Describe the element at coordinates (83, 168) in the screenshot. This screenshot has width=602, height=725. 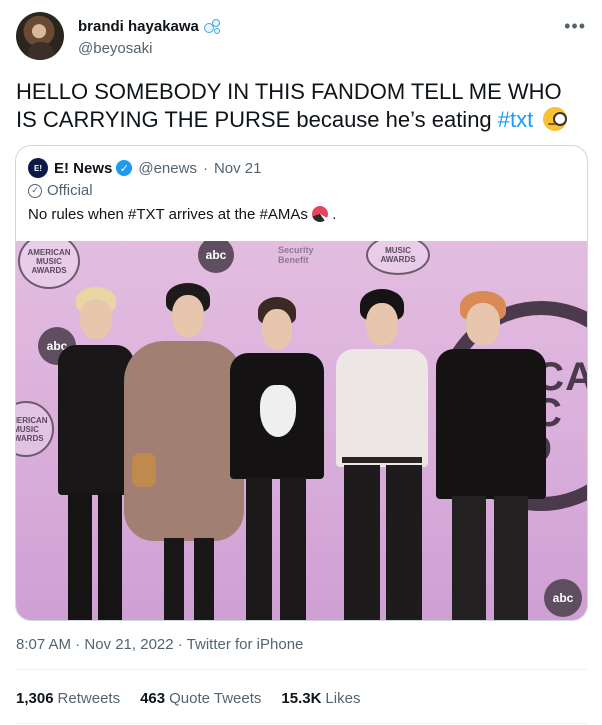
I see `quoted-name: E! News` at that location.